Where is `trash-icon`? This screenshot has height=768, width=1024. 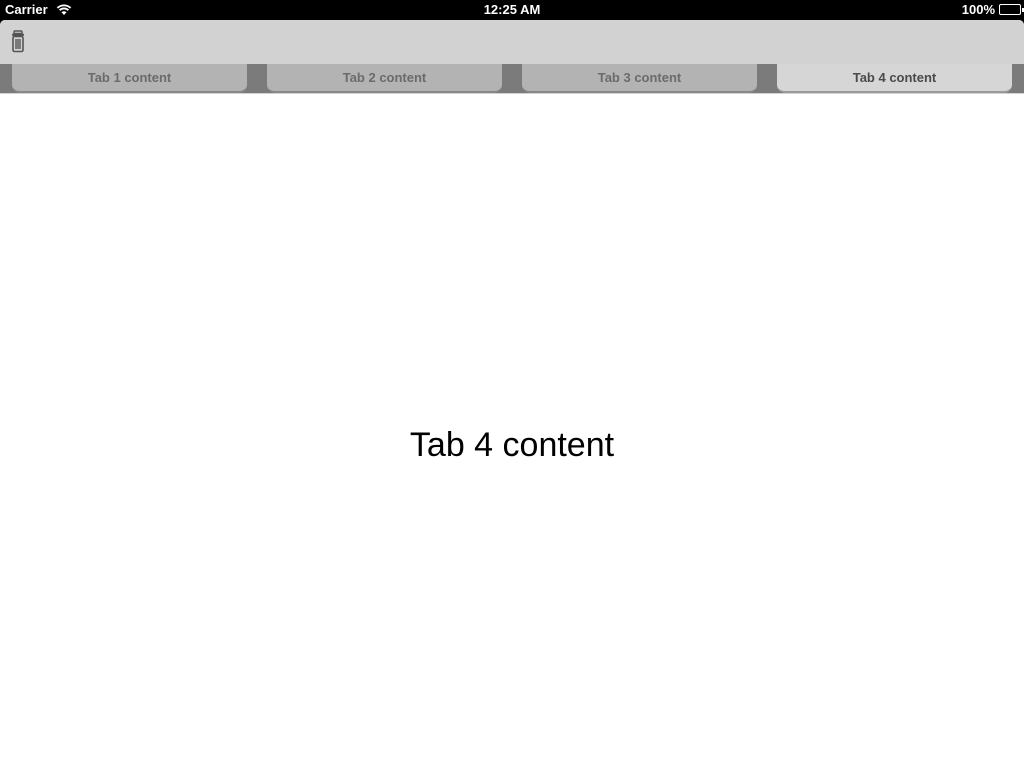
trash-icon is located at coordinates (20, 42).